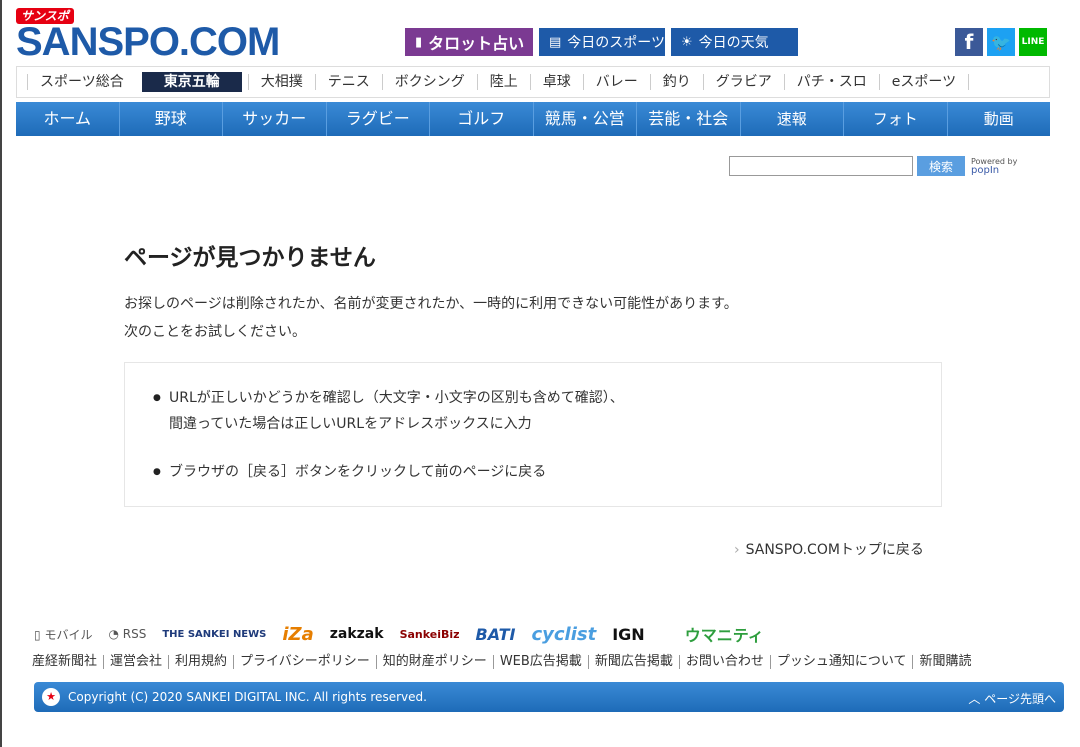  Describe the element at coordinates (37, 634) in the screenshot. I see `mobile-icon: ▯` at that location.